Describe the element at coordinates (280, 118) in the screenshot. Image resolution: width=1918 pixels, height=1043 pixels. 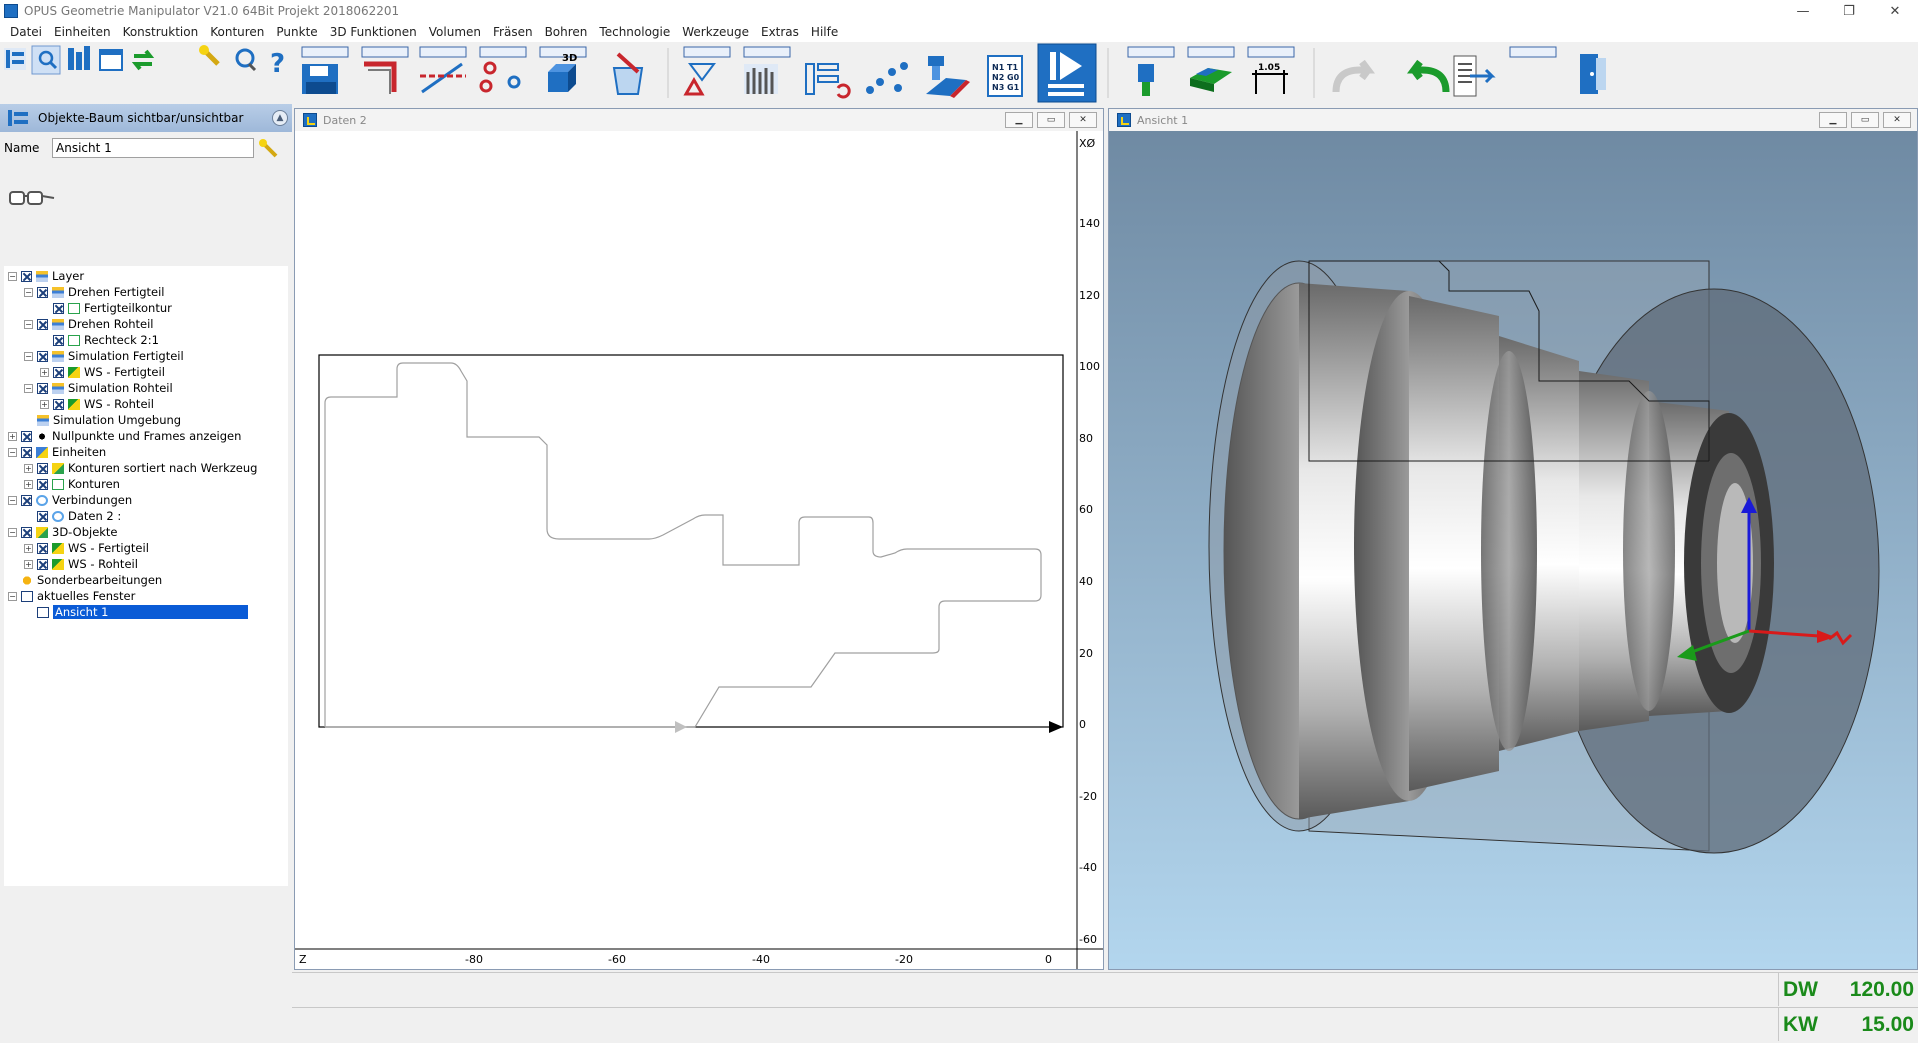
I see `collapse-up-icon: ▲` at that location.